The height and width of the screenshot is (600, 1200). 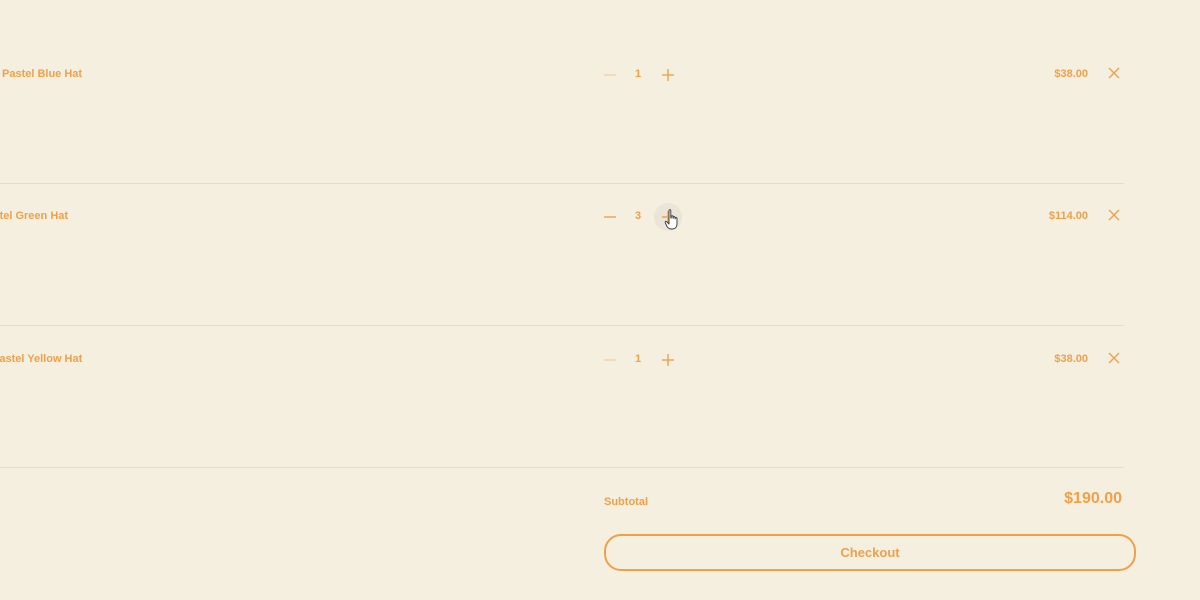 What do you see at coordinates (41, 359) in the screenshot?
I see `item-name: Pastel Yellow Hat` at bounding box center [41, 359].